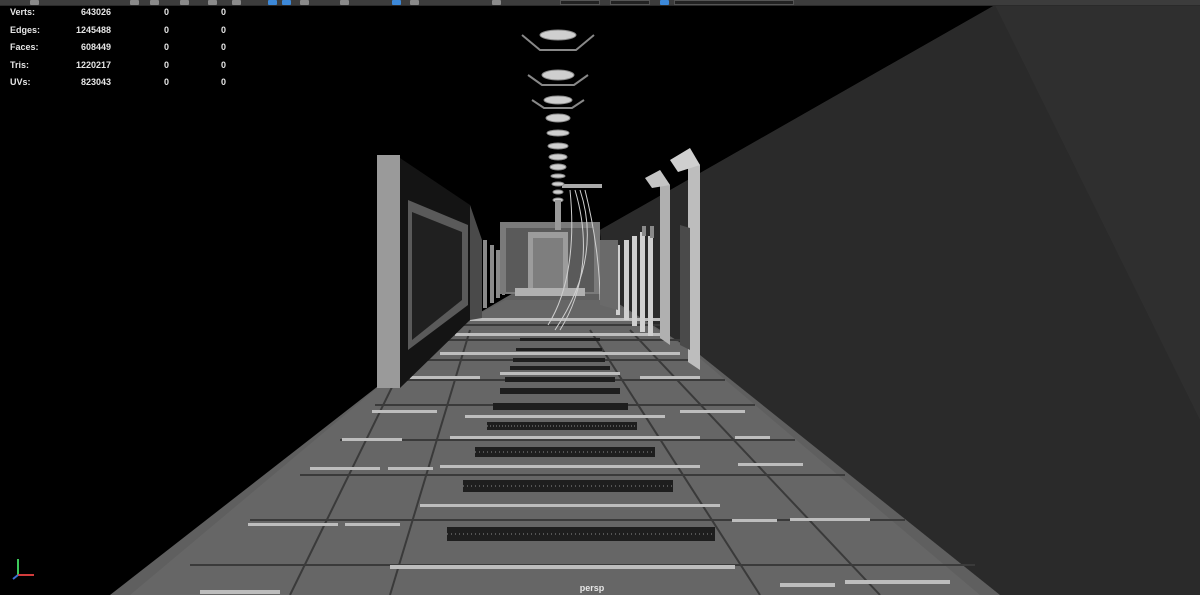  Describe the element at coordinates (734, 2) in the screenshot. I see `view-transform-dropdown` at that location.